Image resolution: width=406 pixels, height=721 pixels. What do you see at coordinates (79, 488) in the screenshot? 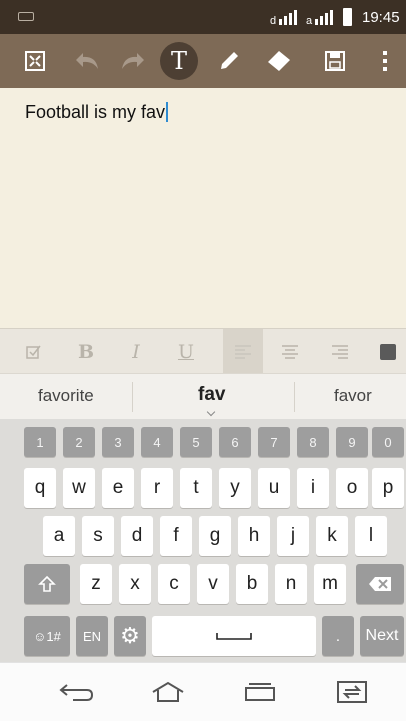
I see `key-w: w` at bounding box center [79, 488].